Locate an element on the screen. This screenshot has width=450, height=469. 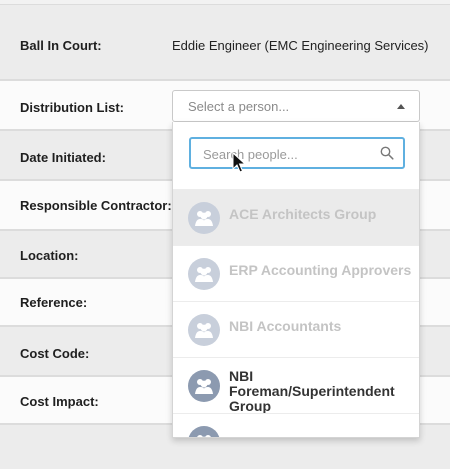
ball-in-court-label: Ball In Court: is located at coordinates (61, 45).